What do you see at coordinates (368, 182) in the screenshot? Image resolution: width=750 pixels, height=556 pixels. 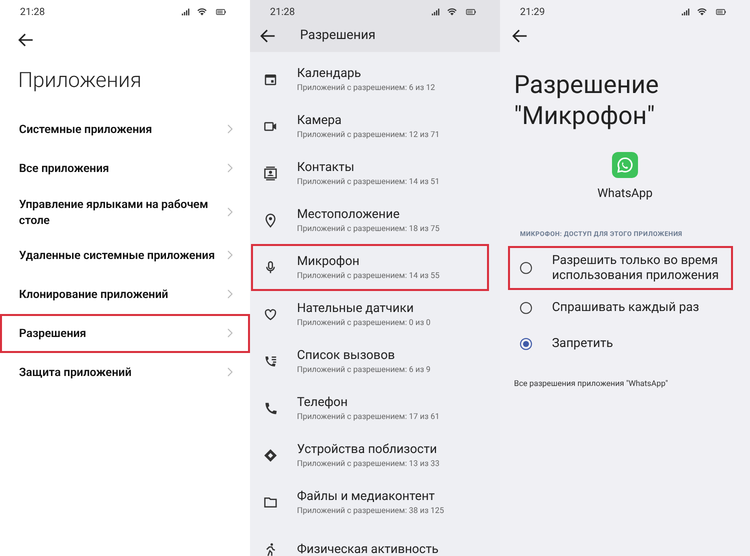 I see `permission-count: Приложений с разрешением: 14 из 51` at bounding box center [368, 182].